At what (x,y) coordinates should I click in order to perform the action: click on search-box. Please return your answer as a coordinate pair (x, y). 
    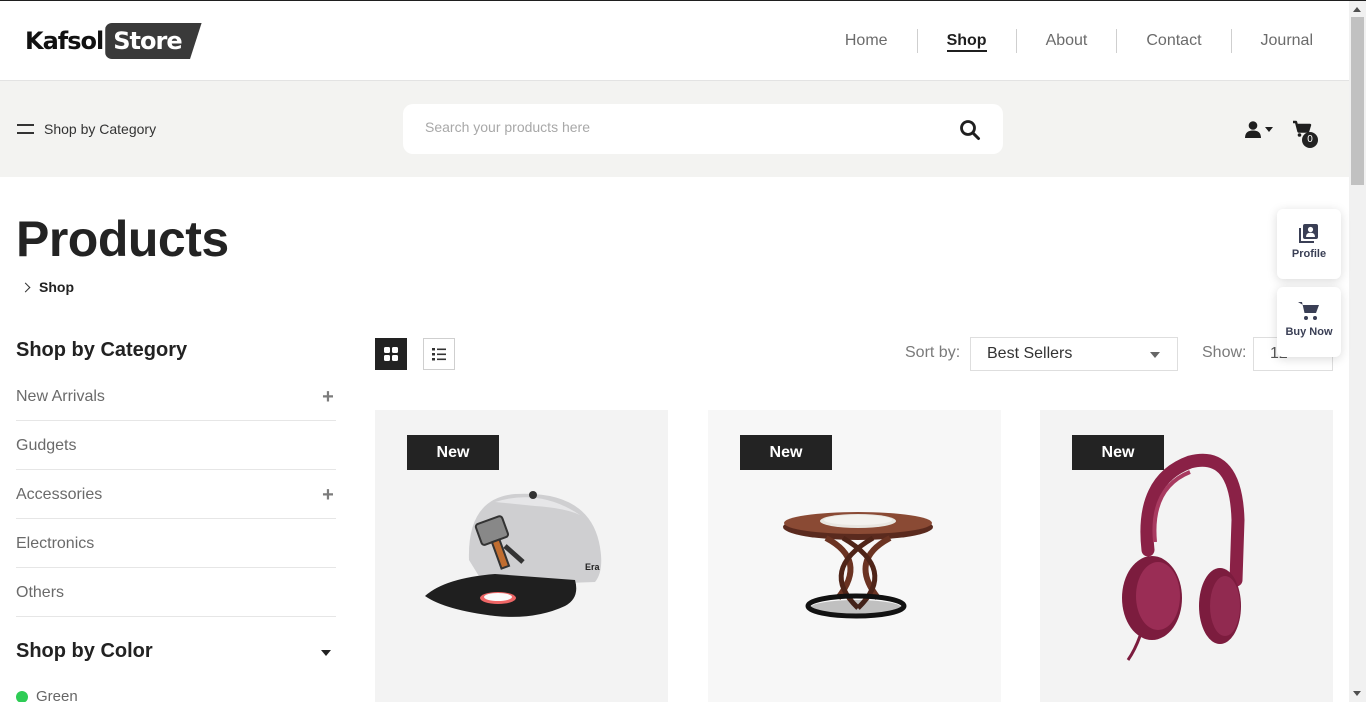
    Looking at the image, I should click on (703, 129).